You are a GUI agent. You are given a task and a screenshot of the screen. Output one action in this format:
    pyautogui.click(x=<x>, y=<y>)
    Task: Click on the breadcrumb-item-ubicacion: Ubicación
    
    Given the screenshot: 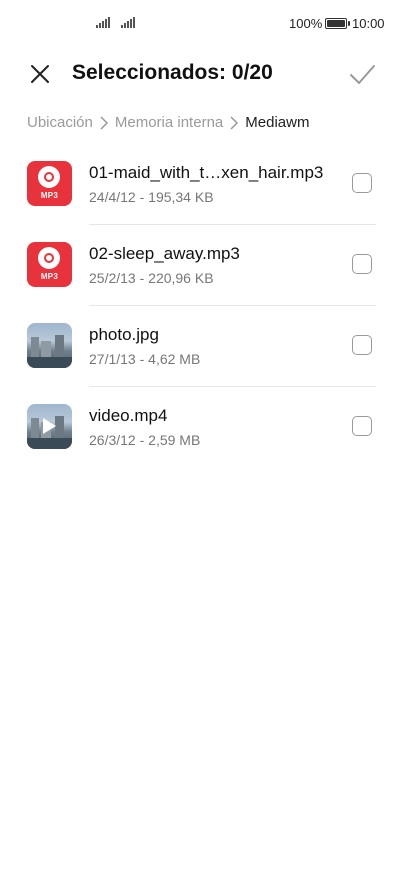 What is the action you would take?
    pyautogui.click(x=60, y=122)
    